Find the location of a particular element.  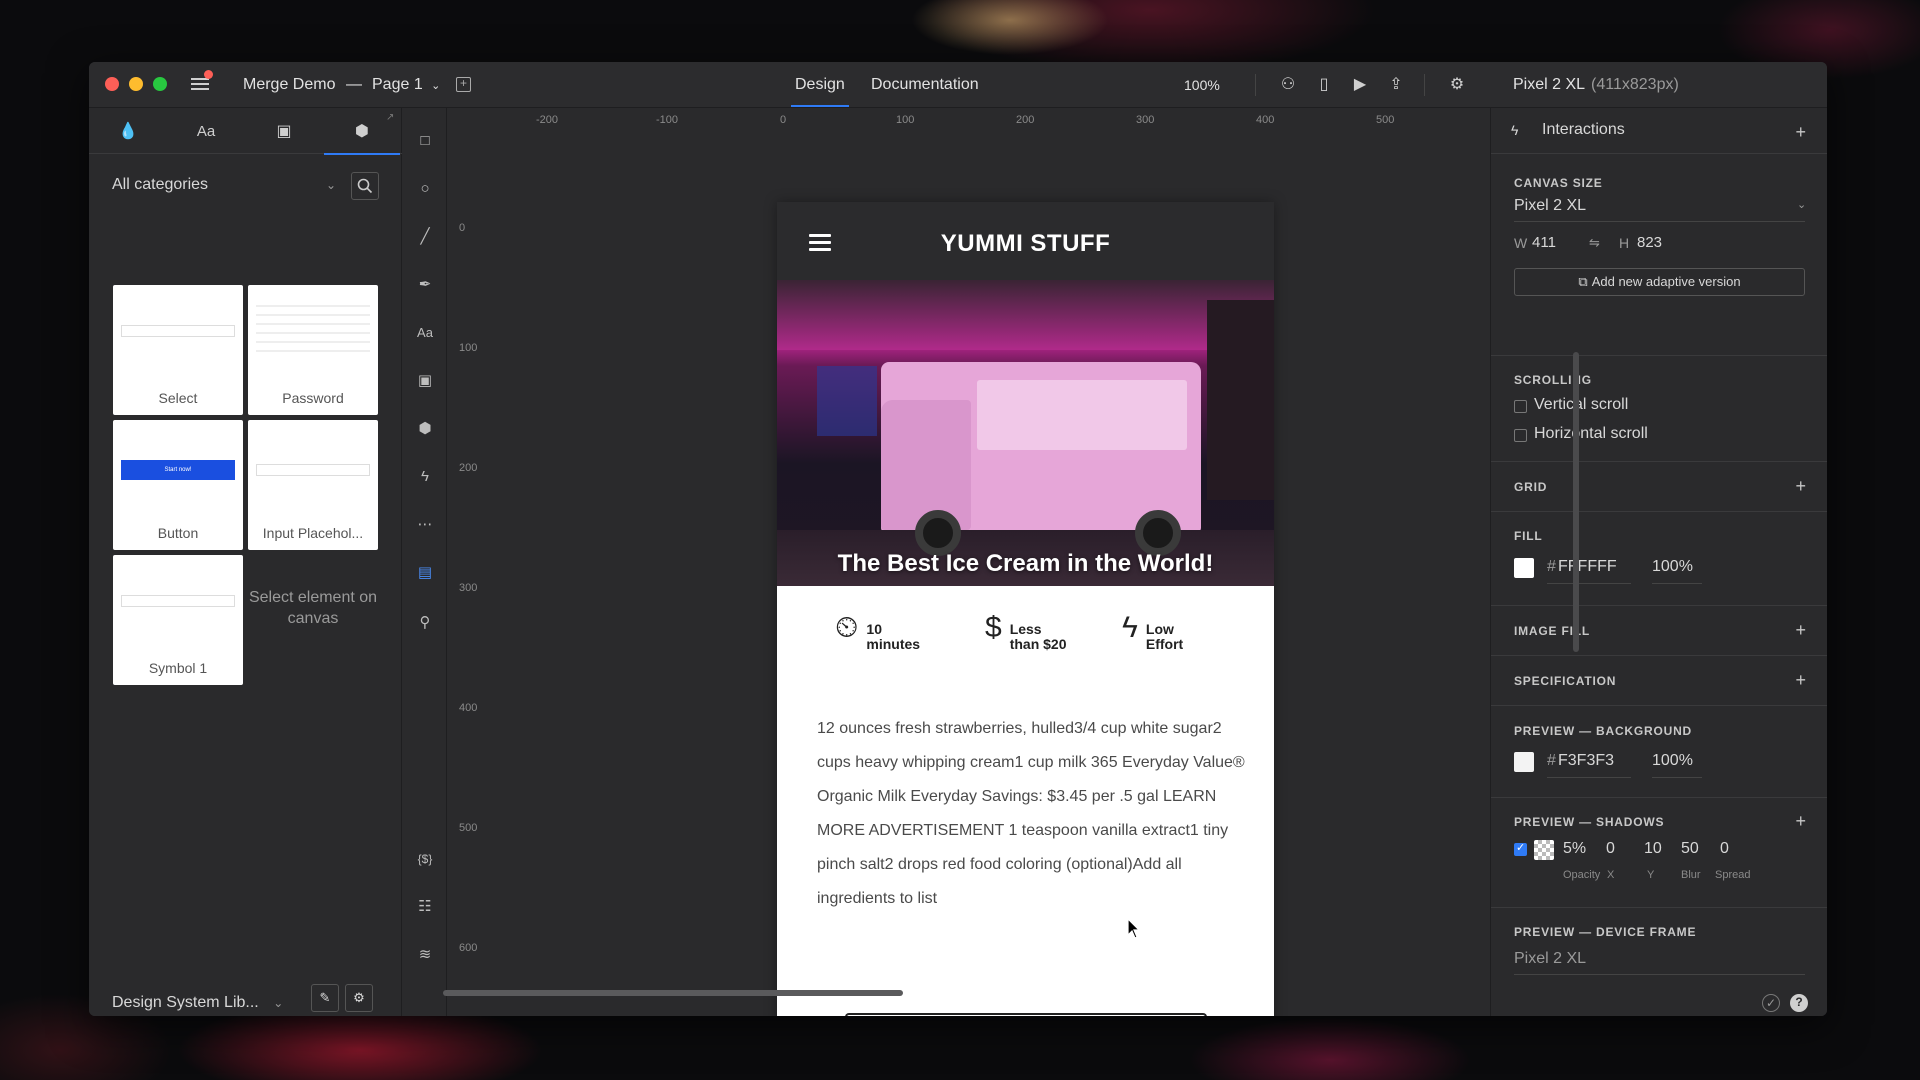

vertical-scroll-checkbox is located at coordinates (1520, 406).